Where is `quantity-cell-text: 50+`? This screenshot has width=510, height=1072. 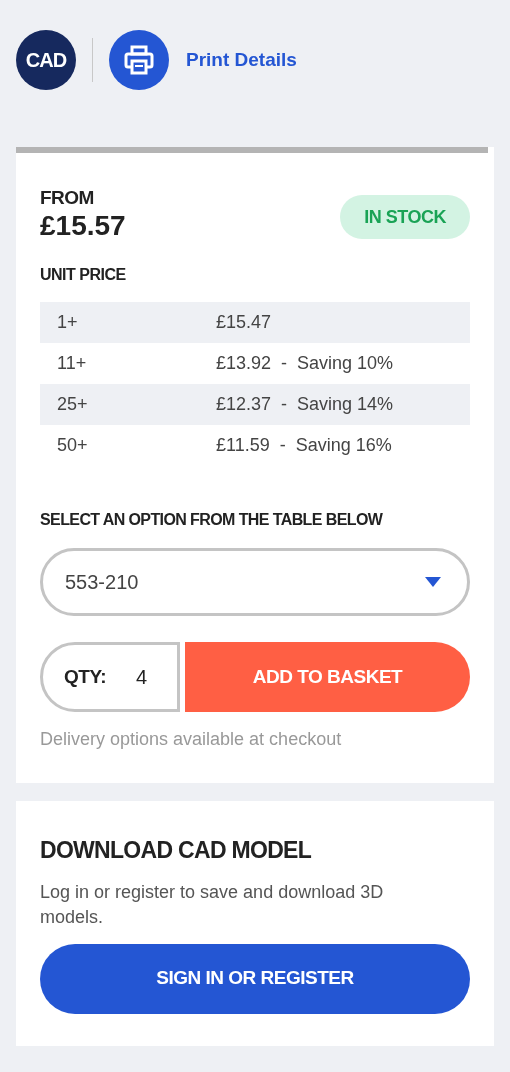
quantity-cell-text: 50+ is located at coordinates (72, 445).